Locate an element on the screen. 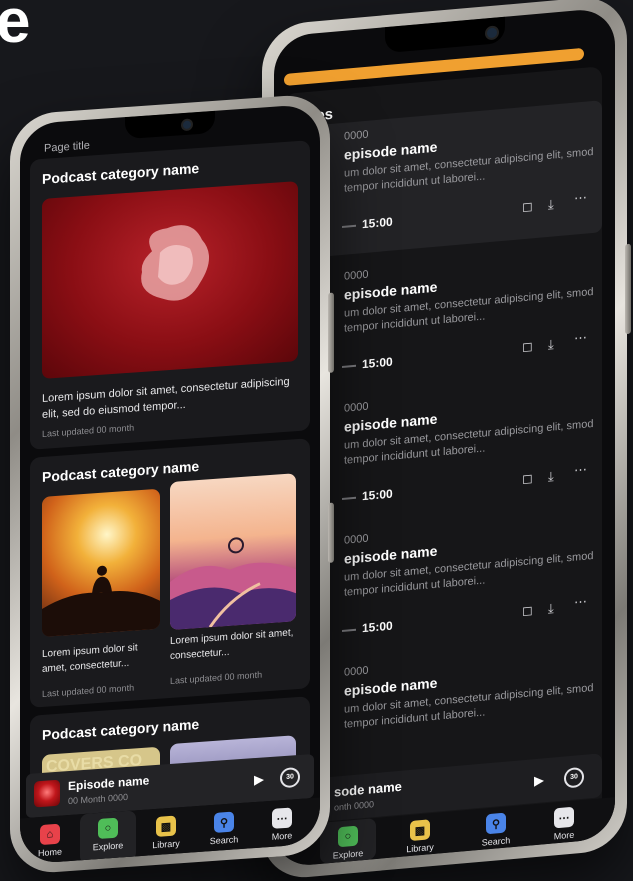  mini-player-thumbnail is located at coordinates (47, 793).